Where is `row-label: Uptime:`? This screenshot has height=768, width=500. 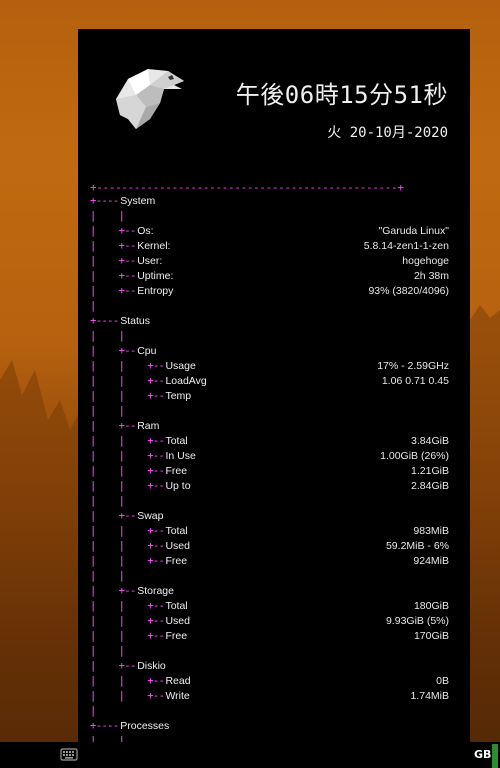 row-label: Uptime: is located at coordinates (155, 276).